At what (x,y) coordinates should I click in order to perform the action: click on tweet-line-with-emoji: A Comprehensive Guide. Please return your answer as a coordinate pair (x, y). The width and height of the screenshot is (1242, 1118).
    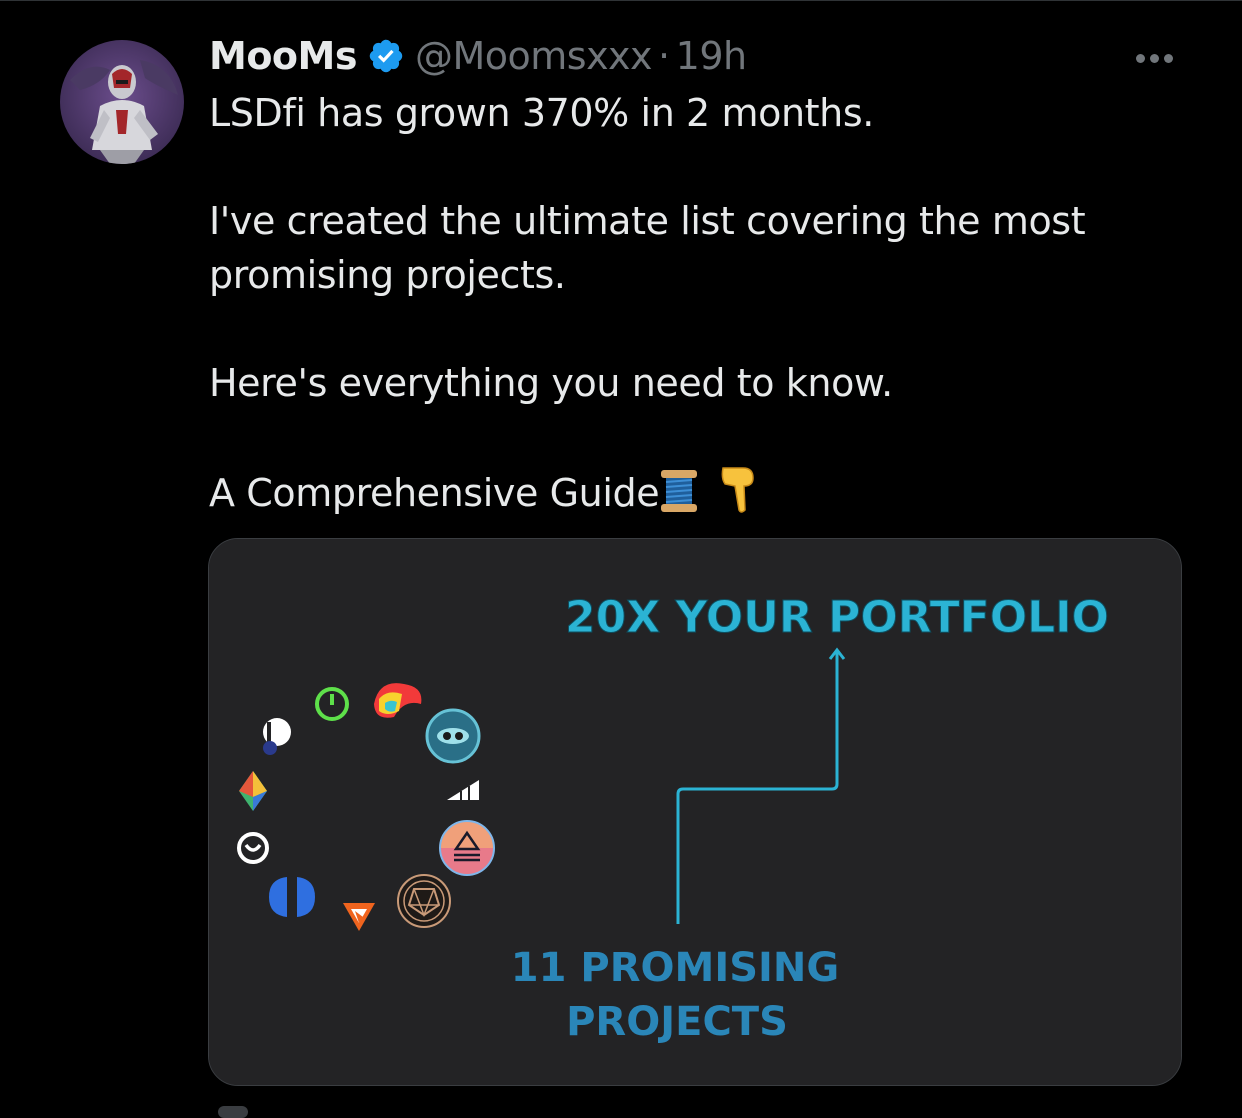
    Looking at the image, I should click on (699, 496).